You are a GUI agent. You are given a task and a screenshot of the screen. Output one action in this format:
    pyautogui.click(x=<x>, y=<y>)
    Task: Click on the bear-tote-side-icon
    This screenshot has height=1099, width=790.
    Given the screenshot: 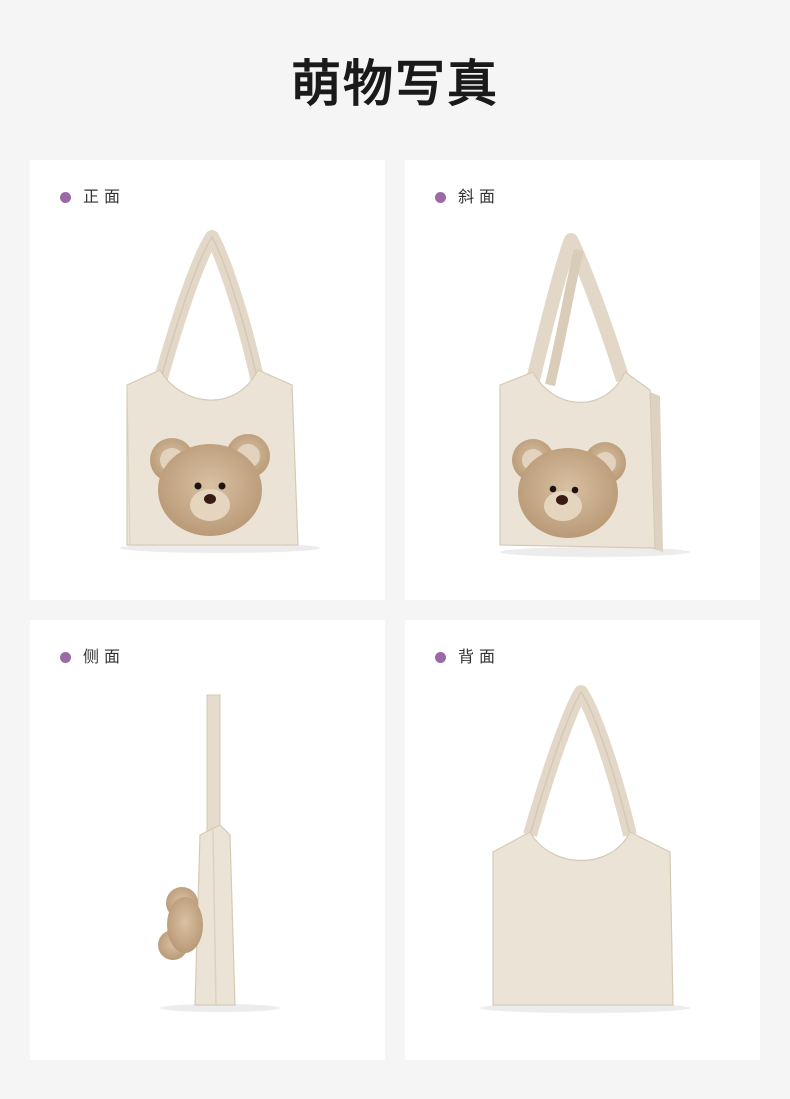 What is the action you would take?
    pyautogui.click(x=219, y=853)
    